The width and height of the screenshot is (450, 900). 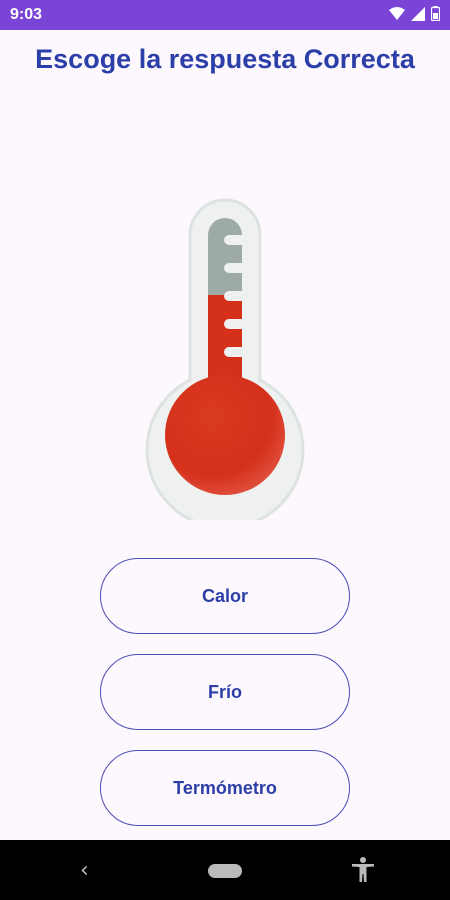 What do you see at coordinates (26, 14) in the screenshot?
I see `status-time: 9:03` at bounding box center [26, 14].